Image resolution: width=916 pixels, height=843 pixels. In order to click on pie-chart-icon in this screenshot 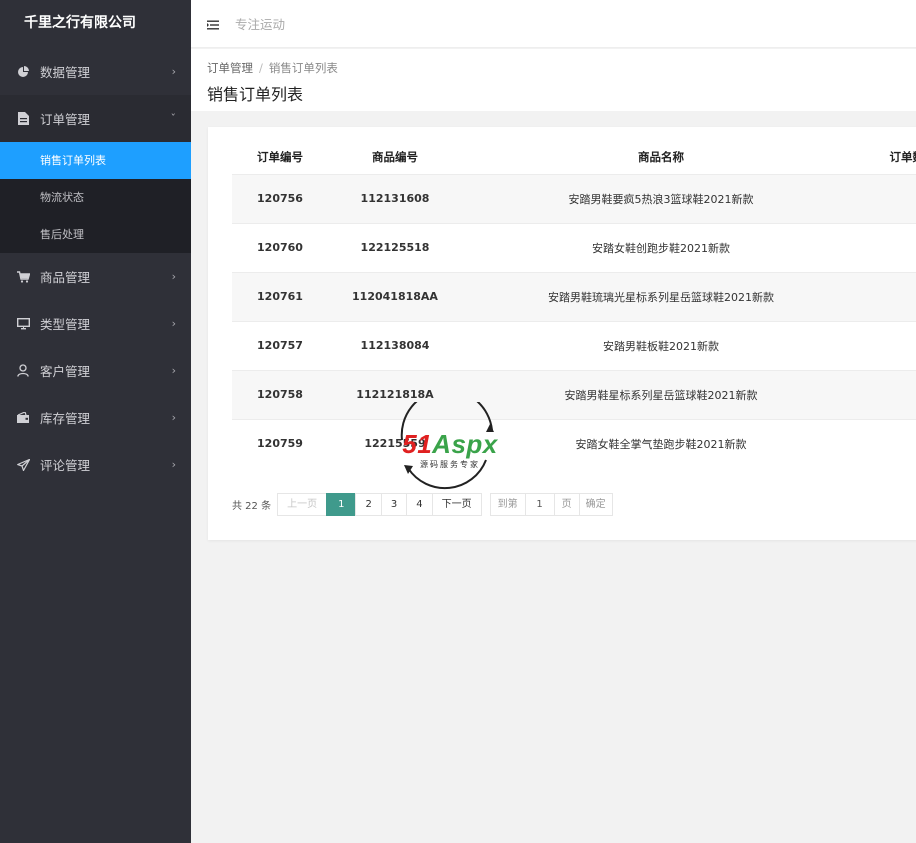, I will do `click(23, 72)`.